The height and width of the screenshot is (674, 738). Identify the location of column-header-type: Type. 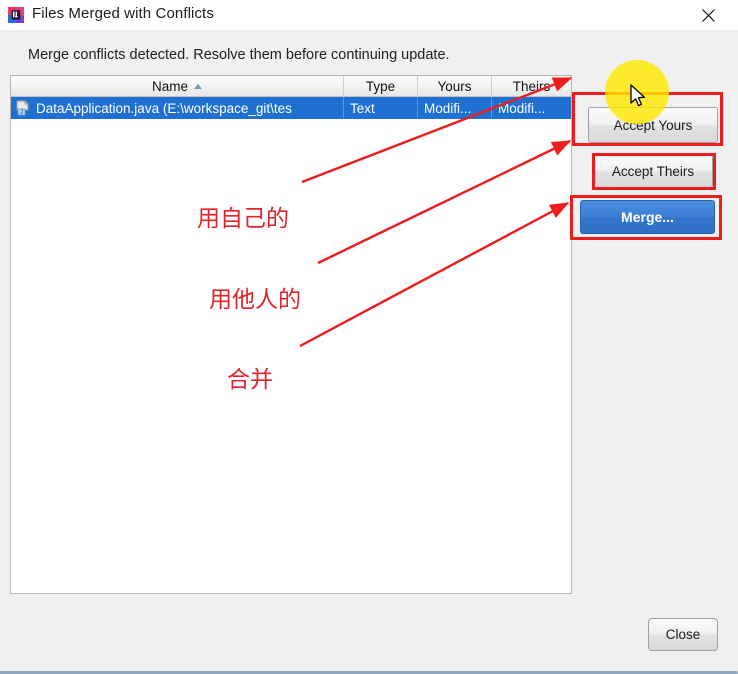
(381, 86).